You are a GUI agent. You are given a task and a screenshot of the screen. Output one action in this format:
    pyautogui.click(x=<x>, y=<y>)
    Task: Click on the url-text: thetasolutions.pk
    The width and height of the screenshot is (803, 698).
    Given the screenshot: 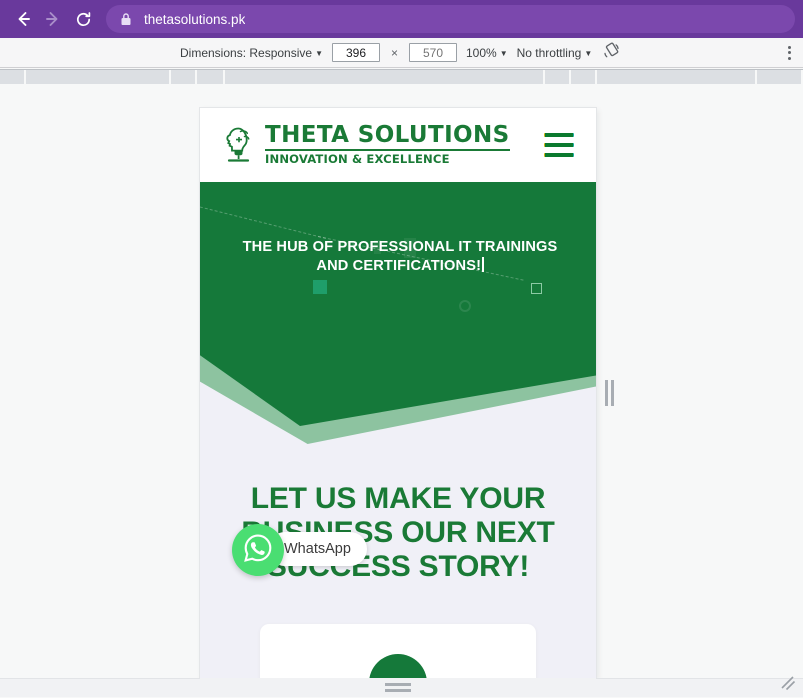 What is the action you would take?
    pyautogui.click(x=195, y=19)
    